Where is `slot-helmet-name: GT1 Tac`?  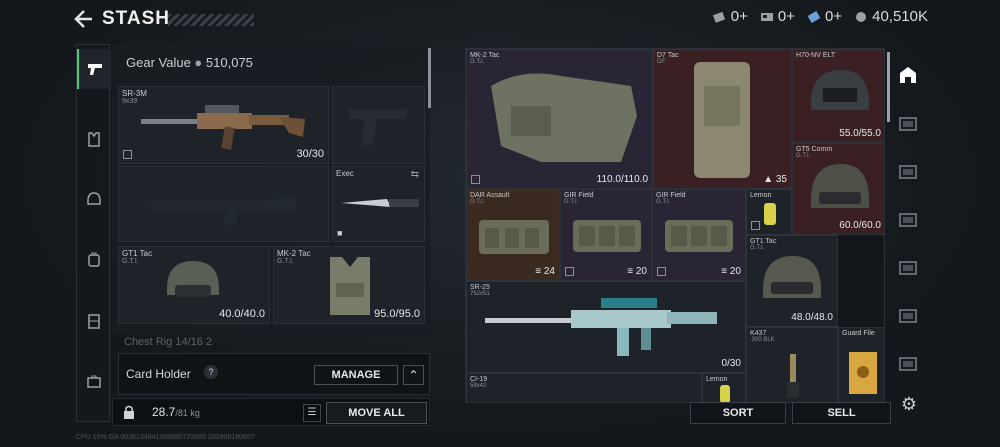 slot-helmet-name: GT1 Tac is located at coordinates (137, 253).